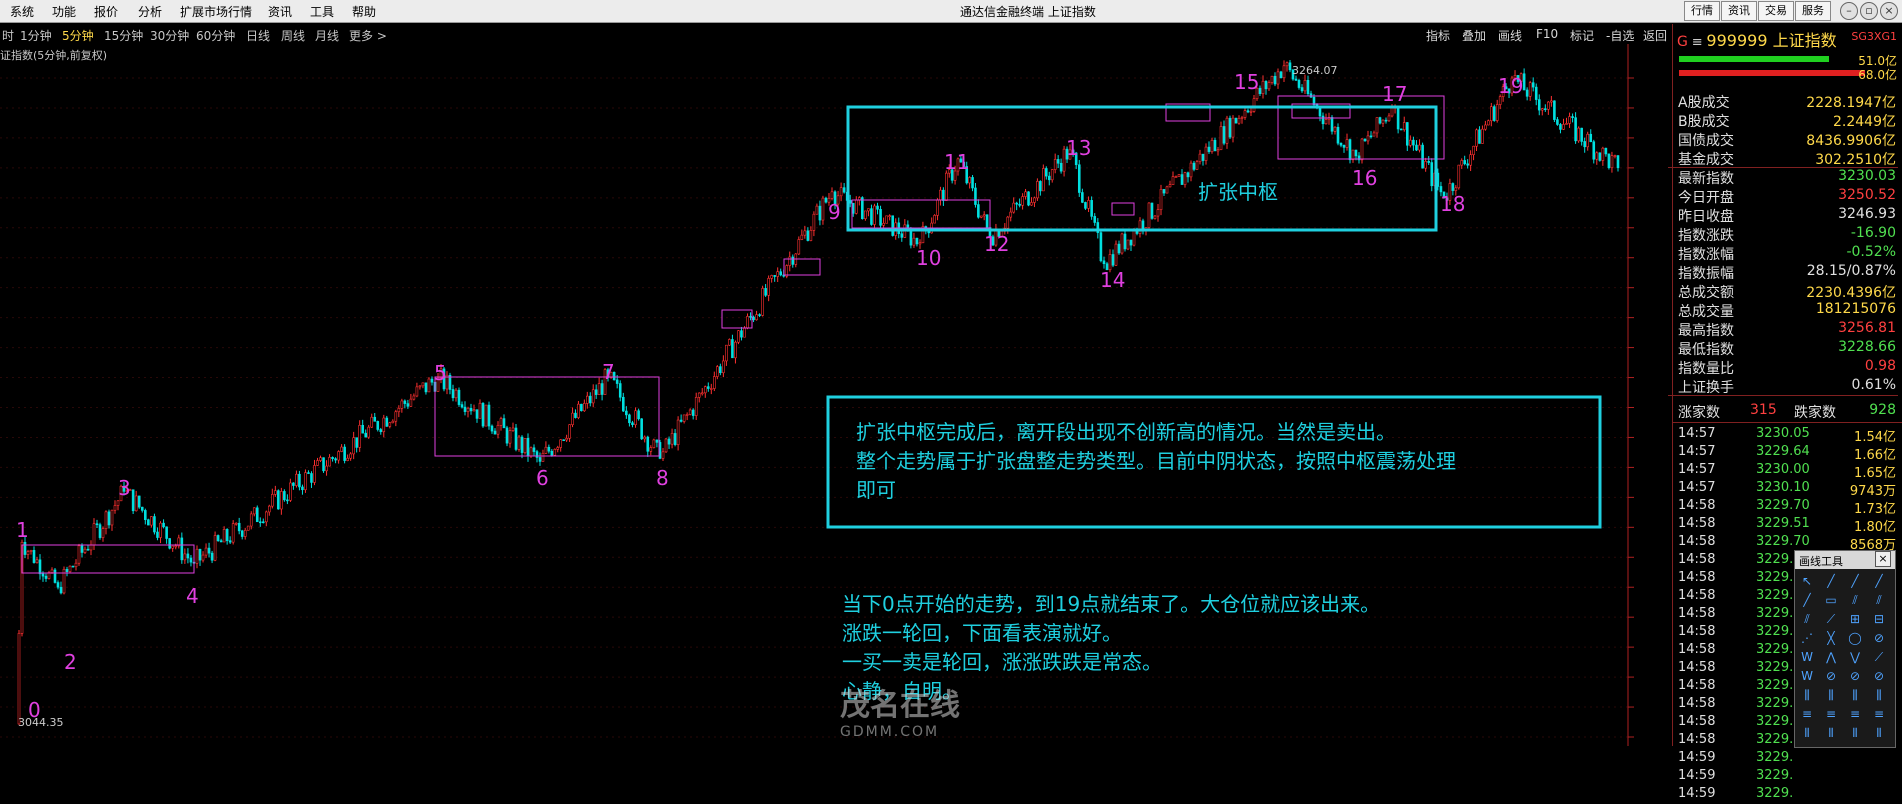 The height and width of the screenshot is (804, 1902). What do you see at coordinates (1831, 638) in the screenshot?
I see `drawing-tool-icon: ╳` at bounding box center [1831, 638].